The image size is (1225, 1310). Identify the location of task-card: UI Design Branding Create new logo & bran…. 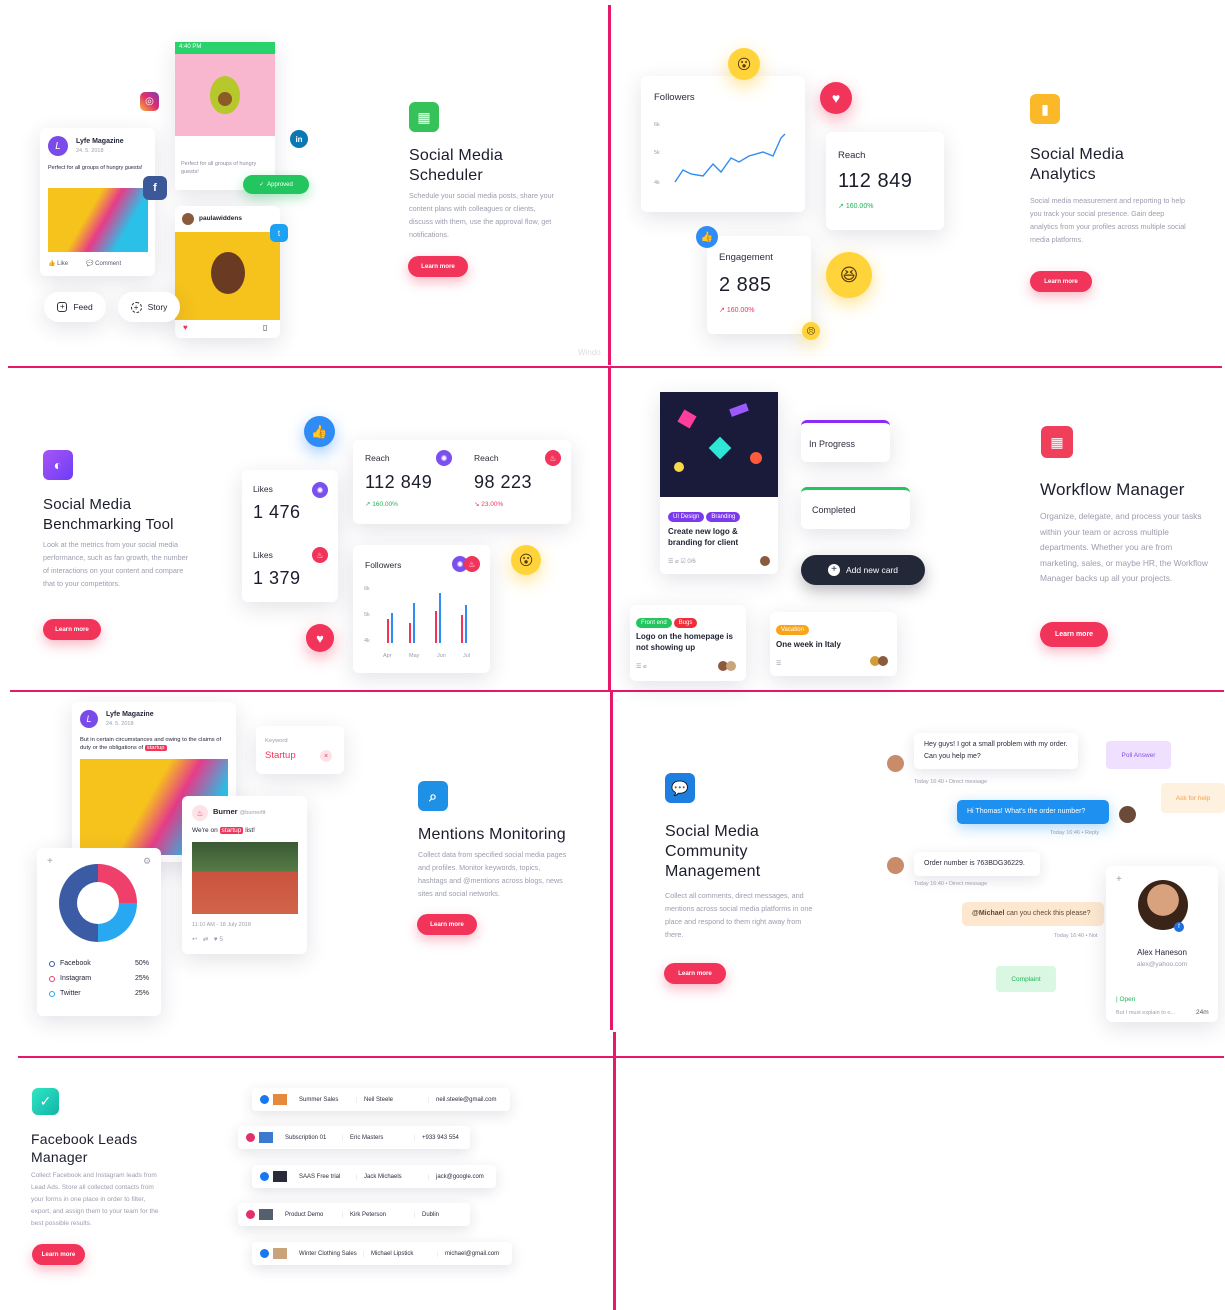
(719, 483).